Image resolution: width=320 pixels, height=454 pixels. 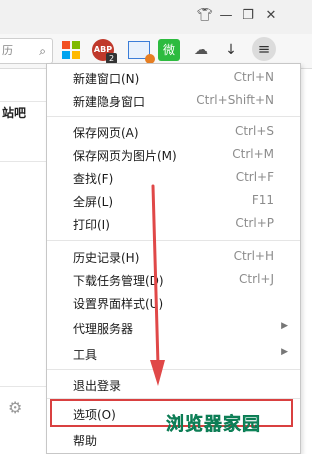 What do you see at coordinates (173, 353) in the screenshot?
I see `menu-item-tools: 工具 ▶` at bounding box center [173, 353].